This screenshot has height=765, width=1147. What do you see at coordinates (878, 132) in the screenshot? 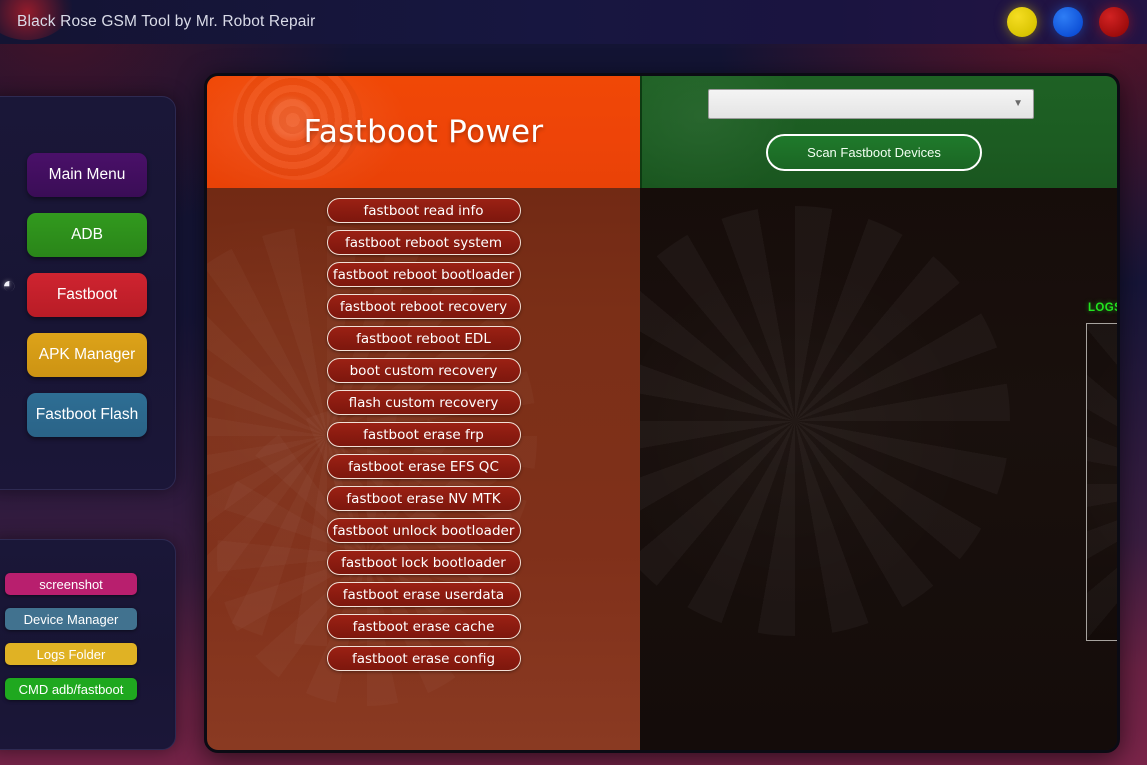
I see `device-header: ▼ Scan Fastboot Devices` at bounding box center [878, 132].